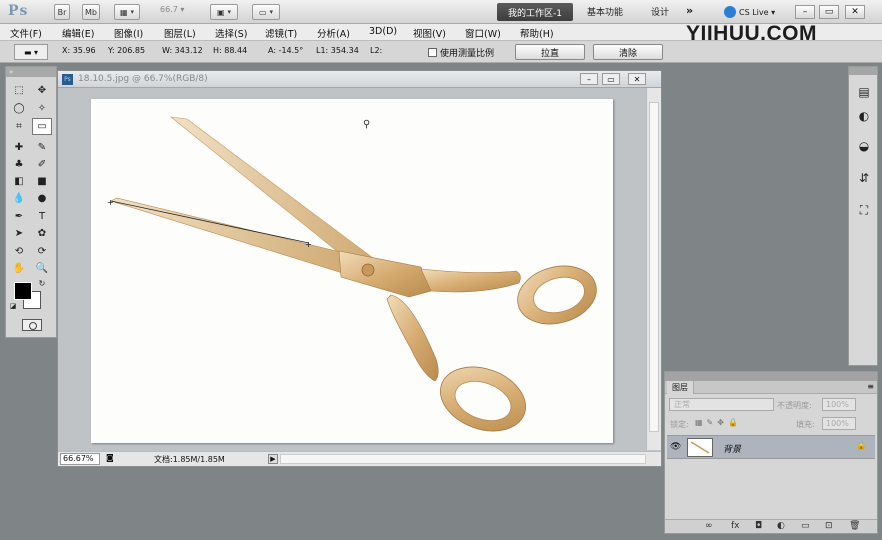 The width and height of the screenshot is (882, 540). I want to click on delete-layer-icon: 🗑, so click(854, 526).